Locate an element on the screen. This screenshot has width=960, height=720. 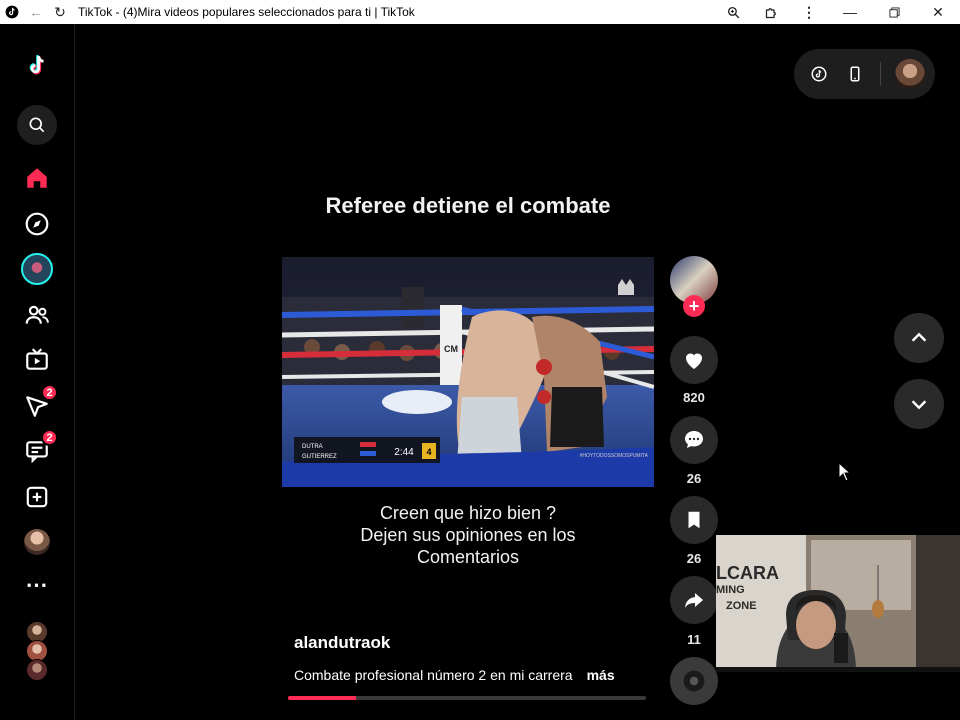
profile-avatar is located at coordinates (37, 542).